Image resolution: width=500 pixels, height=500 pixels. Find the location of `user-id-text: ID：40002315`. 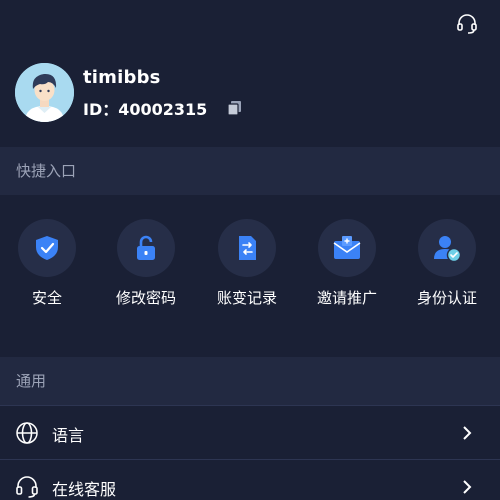

user-id-text: ID：40002315 is located at coordinates (145, 109).